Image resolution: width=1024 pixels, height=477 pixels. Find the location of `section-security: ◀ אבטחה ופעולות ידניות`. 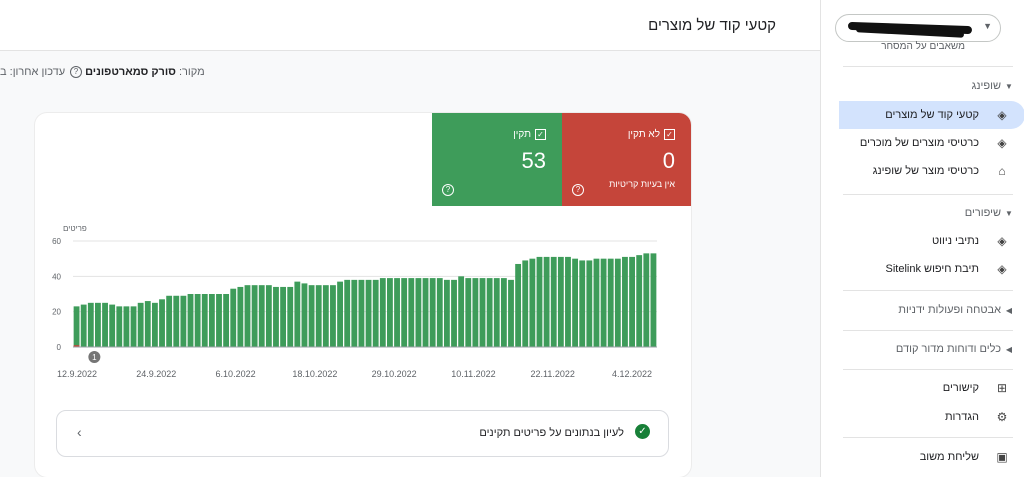

section-security: ◀ אבטחה ופעולות ידניות is located at coordinates (929, 310).